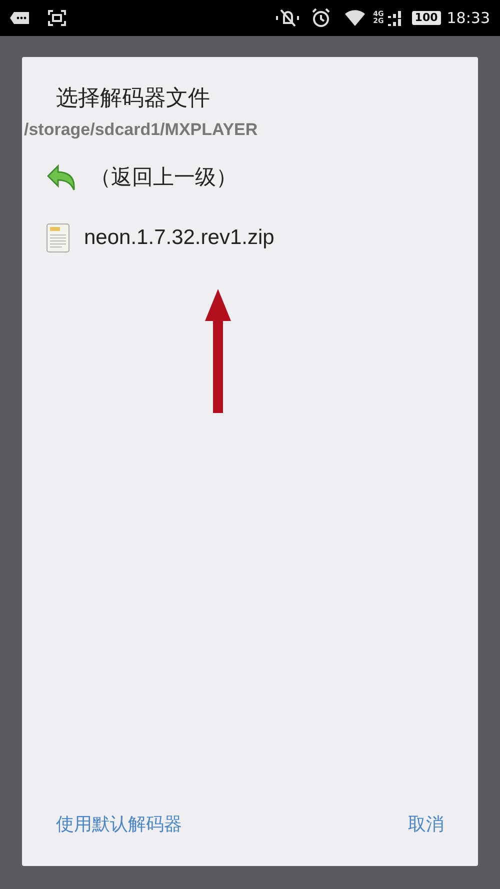 The image size is (500, 889). What do you see at coordinates (58, 238) in the screenshot?
I see `document-icon` at bounding box center [58, 238].